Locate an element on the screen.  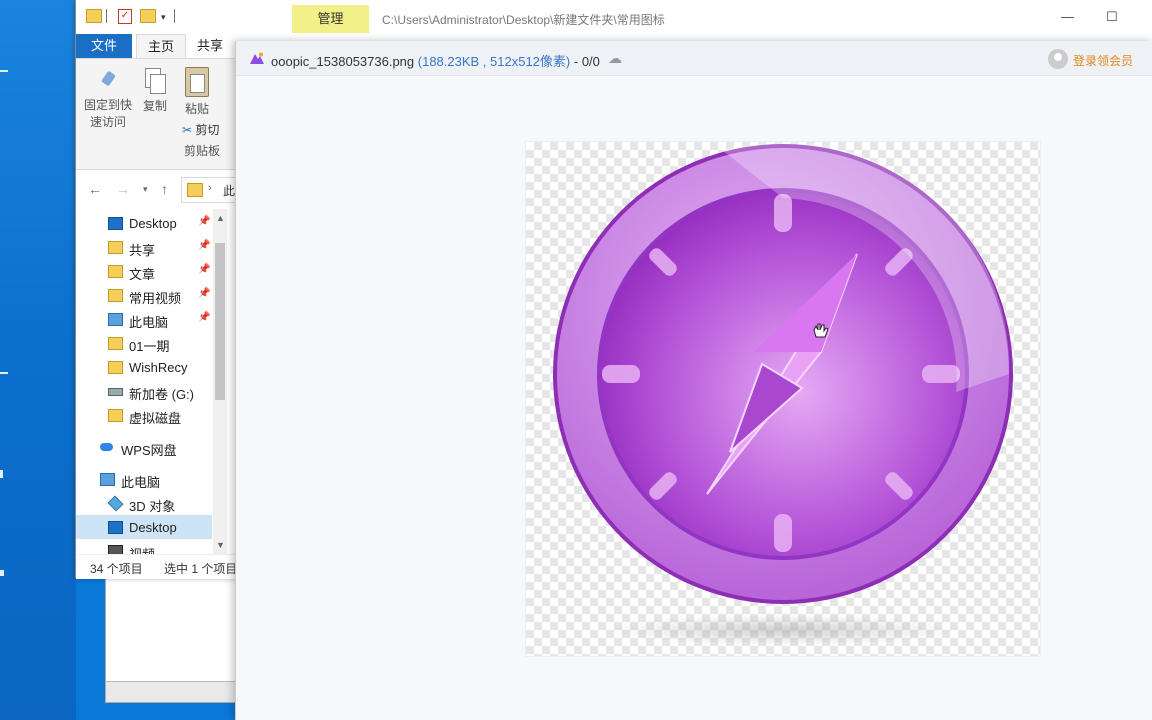
status-bar: 34 个项目 选中 1 个项目 is located at coordinates (157, 566).